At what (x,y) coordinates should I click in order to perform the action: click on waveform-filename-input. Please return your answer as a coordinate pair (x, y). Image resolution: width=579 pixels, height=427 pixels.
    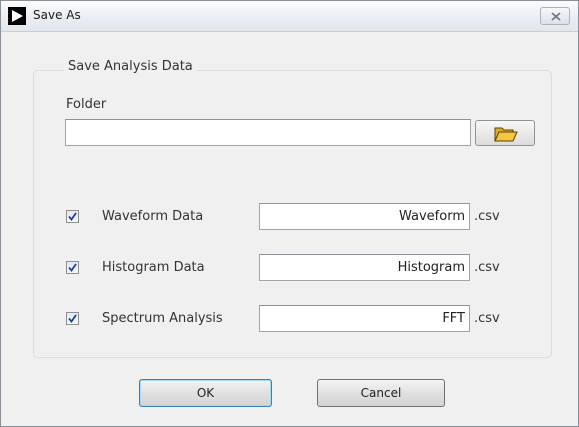
    Looking at the image, I should click on (364, 216).